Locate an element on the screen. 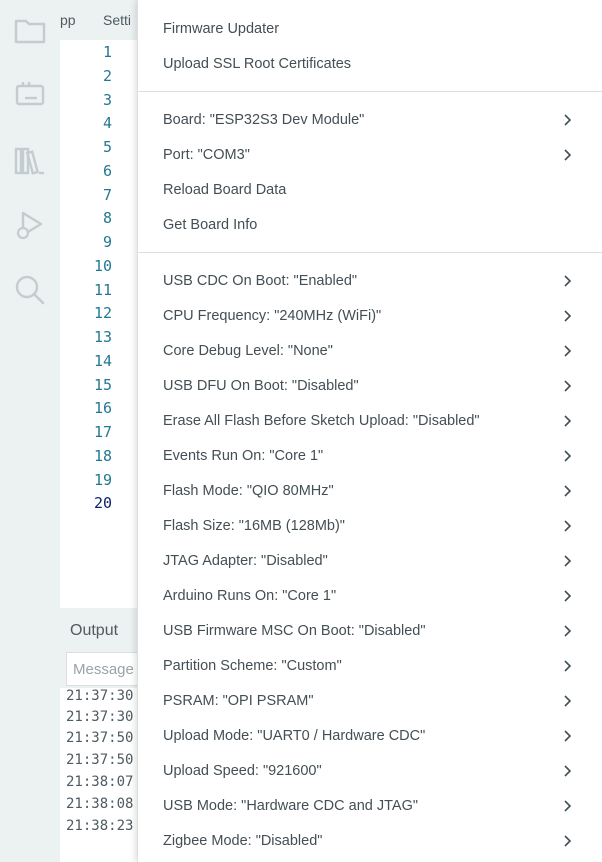 This screenshot has height=862, width=602. tab-settings: Setti is located at coordinates (117, 20).